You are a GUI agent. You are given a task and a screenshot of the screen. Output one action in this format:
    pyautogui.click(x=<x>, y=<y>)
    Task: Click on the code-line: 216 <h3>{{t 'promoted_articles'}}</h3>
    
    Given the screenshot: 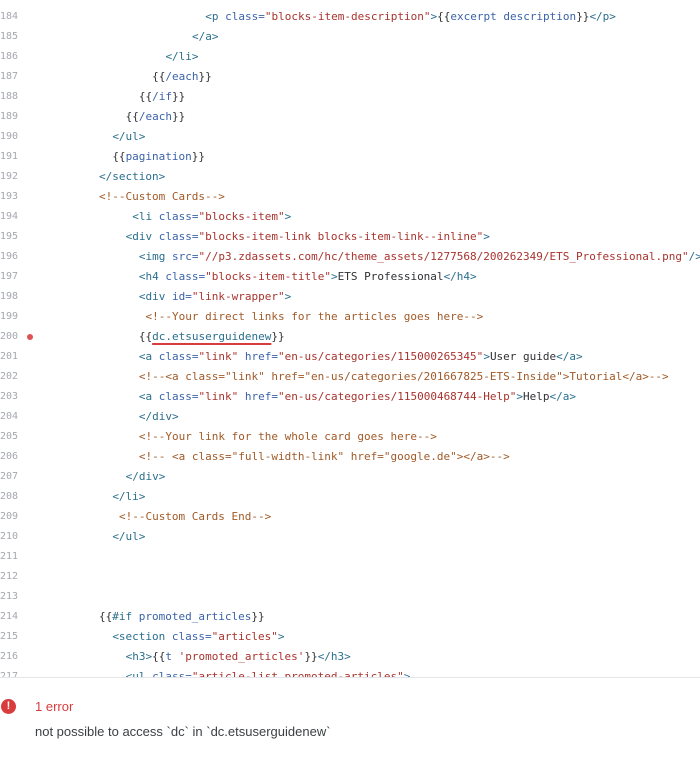 What is the action you would take?
    pyautogui.click(x=350, y=657)
    